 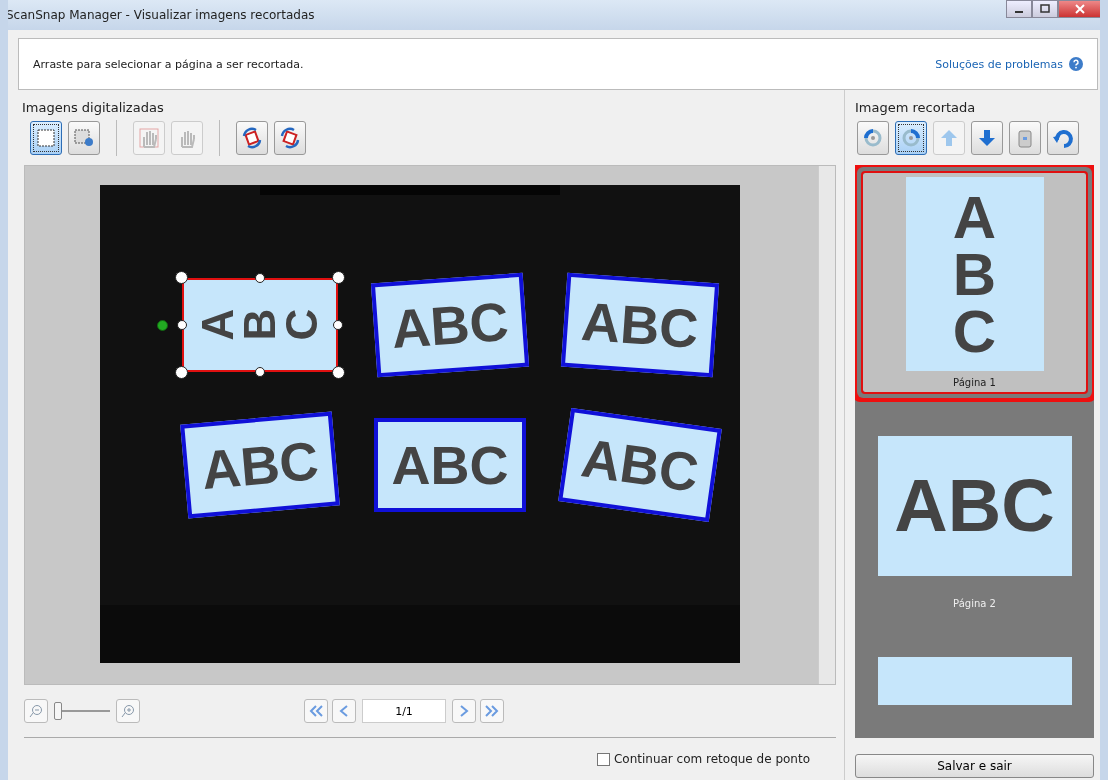 I want to click on close-button, so click(x=1079, y=9).